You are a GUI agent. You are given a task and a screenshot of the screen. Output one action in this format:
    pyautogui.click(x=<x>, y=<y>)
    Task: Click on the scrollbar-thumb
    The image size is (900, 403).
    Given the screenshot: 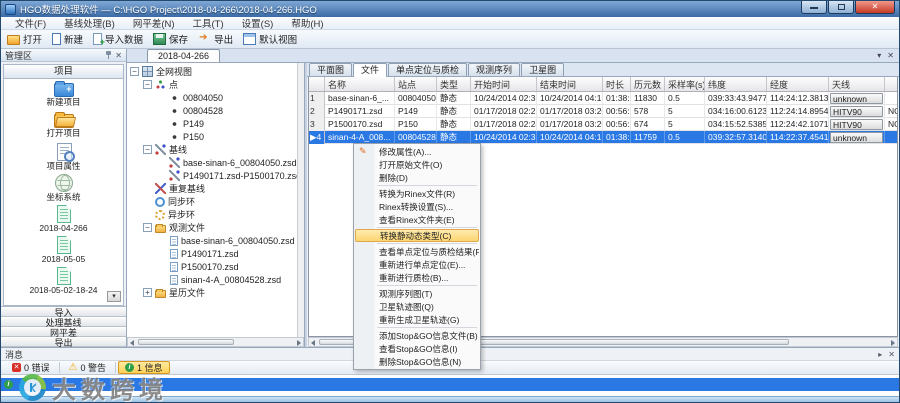 What is the action you would take?
    pyautogui.click(x=186, y=342)
    